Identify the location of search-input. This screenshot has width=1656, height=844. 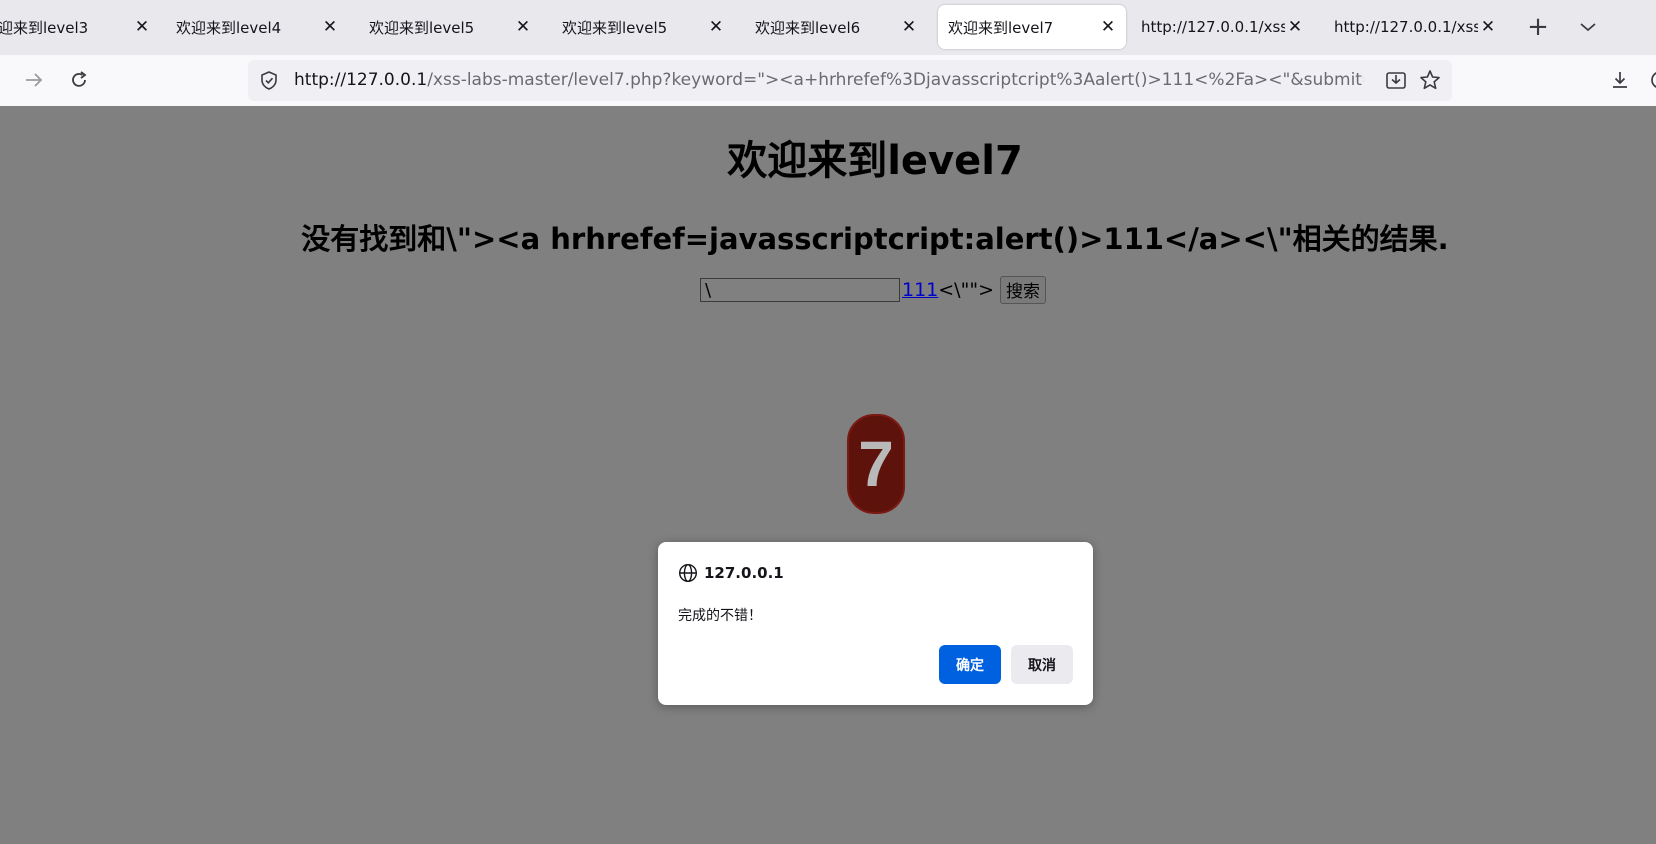
(800, 290).